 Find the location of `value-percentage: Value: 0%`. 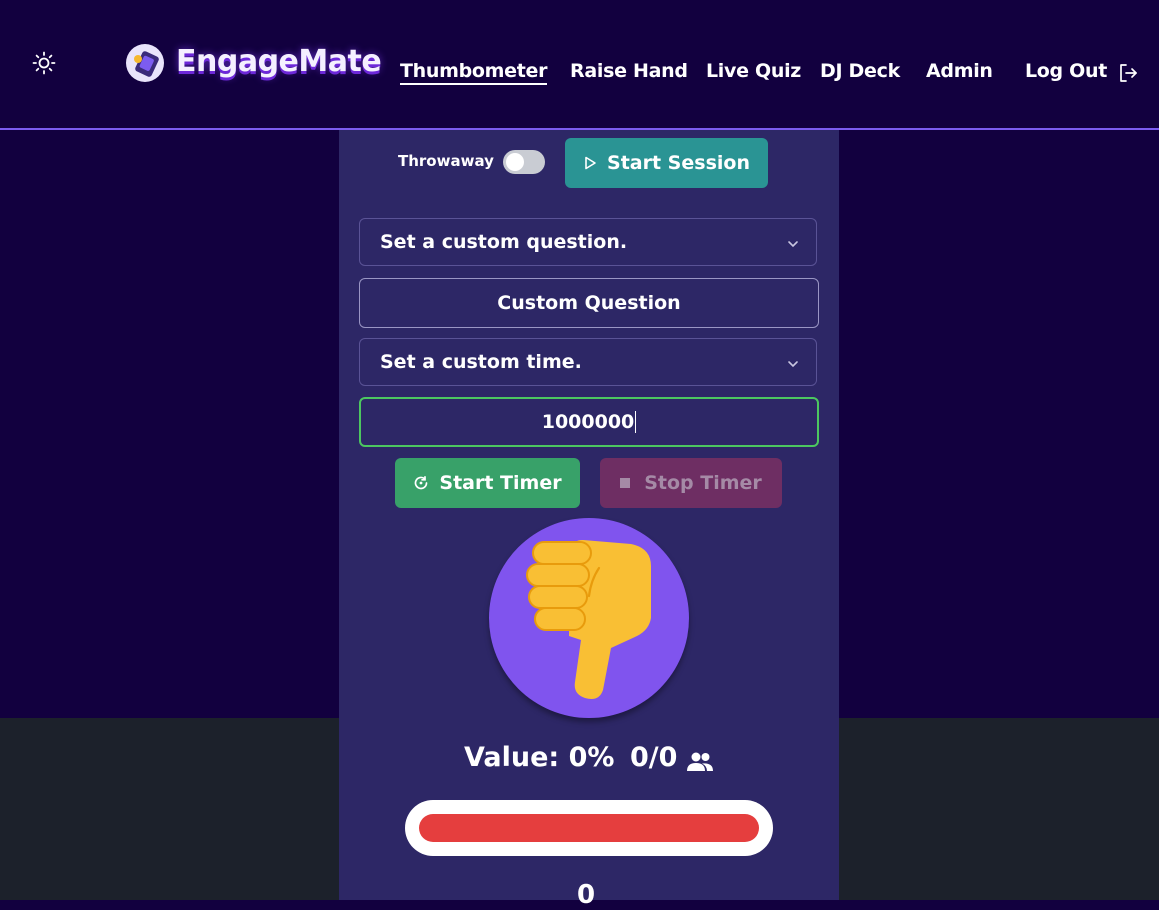

value-percentage: Value: 0% is located at coordinates (539, 757).